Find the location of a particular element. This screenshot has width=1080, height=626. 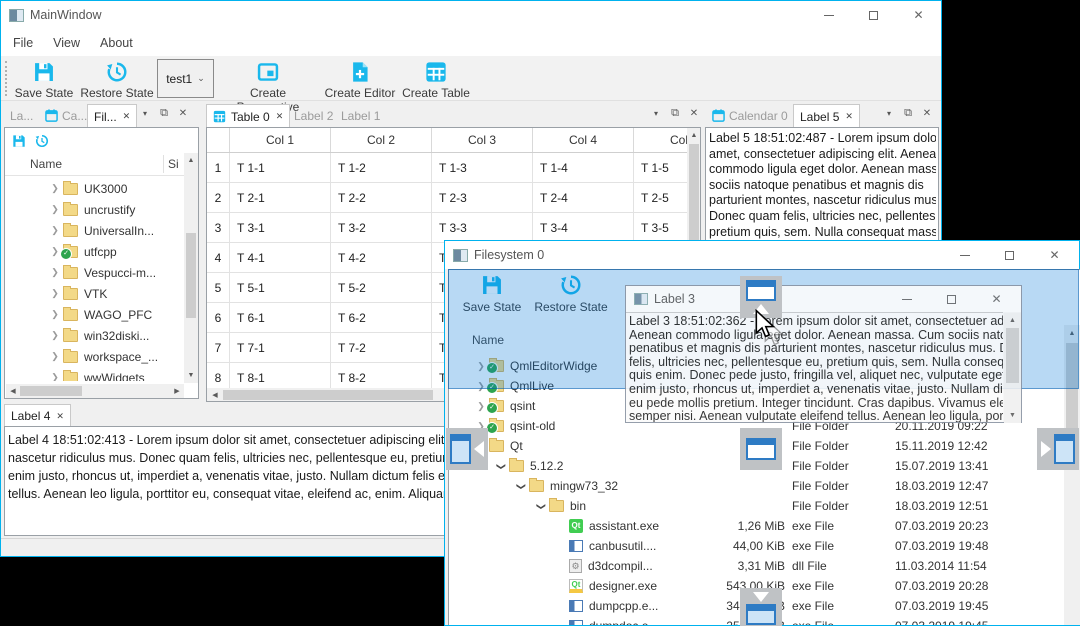

column-header: Col 3 is located at coordinates (482, 140).